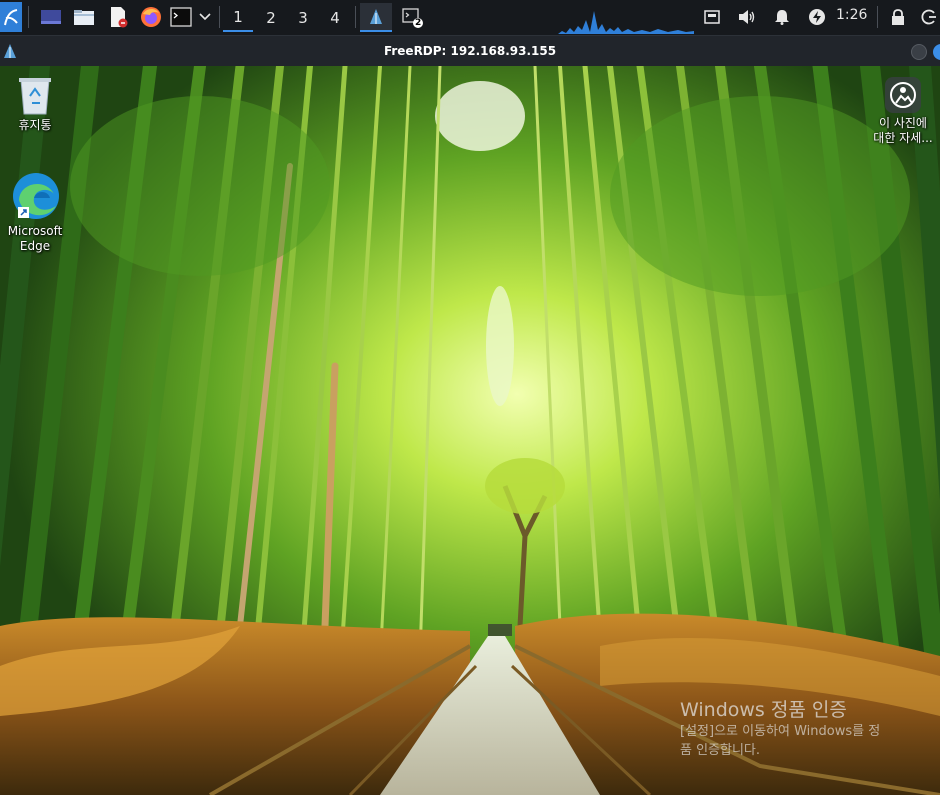 This screenshot has height=795, width=940. I want to click on edge-label-line2: Edge, so click(35, 246).